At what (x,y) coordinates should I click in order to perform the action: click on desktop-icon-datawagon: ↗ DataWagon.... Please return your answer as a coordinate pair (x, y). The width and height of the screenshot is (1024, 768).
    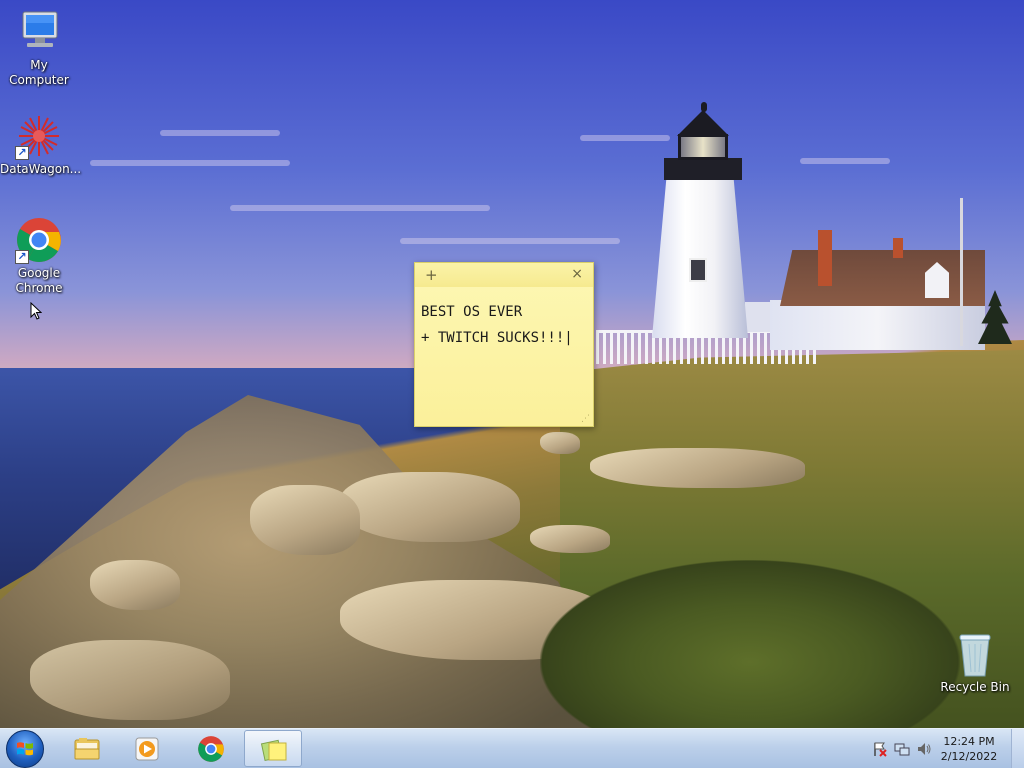
    Looking at the image, I should click on (41, 144).